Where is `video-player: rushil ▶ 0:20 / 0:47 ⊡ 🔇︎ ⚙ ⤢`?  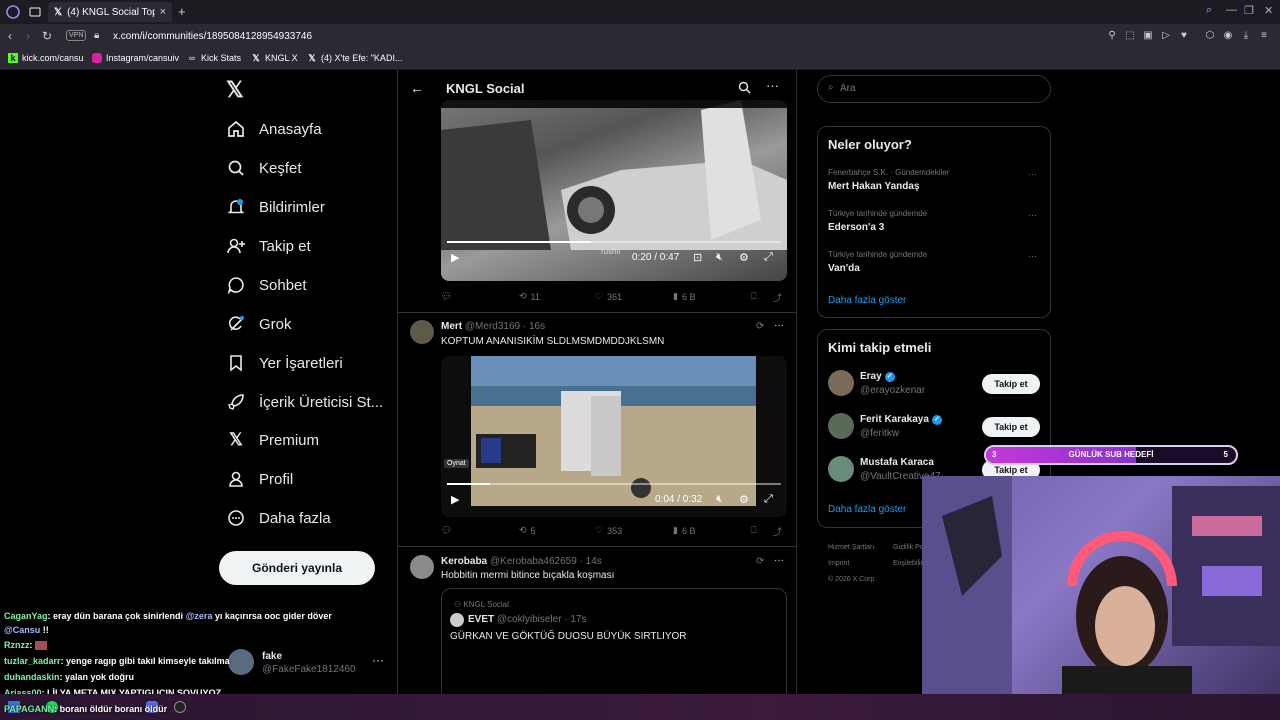 video-player: rushil ▶ 0:20 / 0:47 ⊡ 🔇︎ ⚙ ⤢ is located at coordinates (614, 190).